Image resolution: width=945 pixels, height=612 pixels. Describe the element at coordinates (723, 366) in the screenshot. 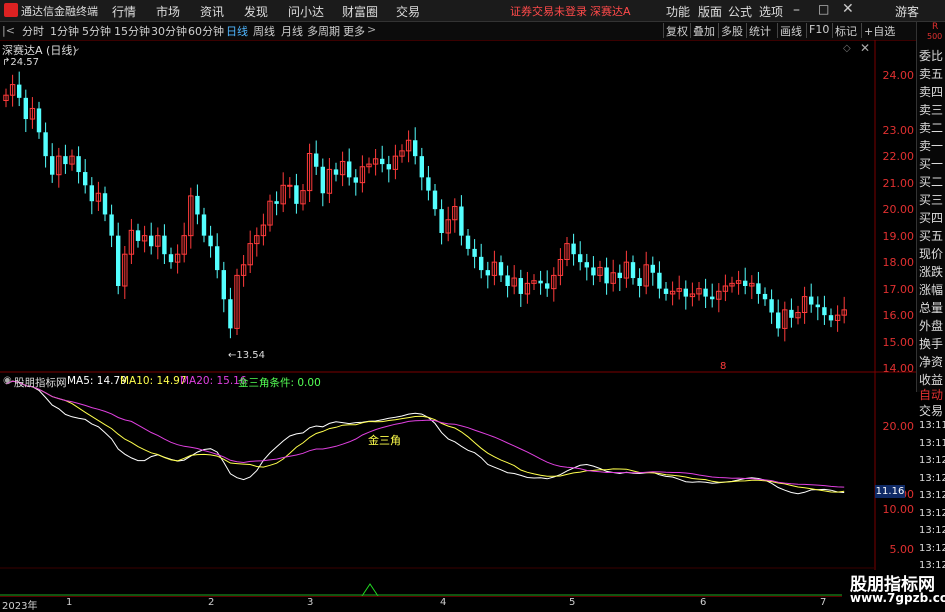

I see `event-marker-8: 8` at that location.